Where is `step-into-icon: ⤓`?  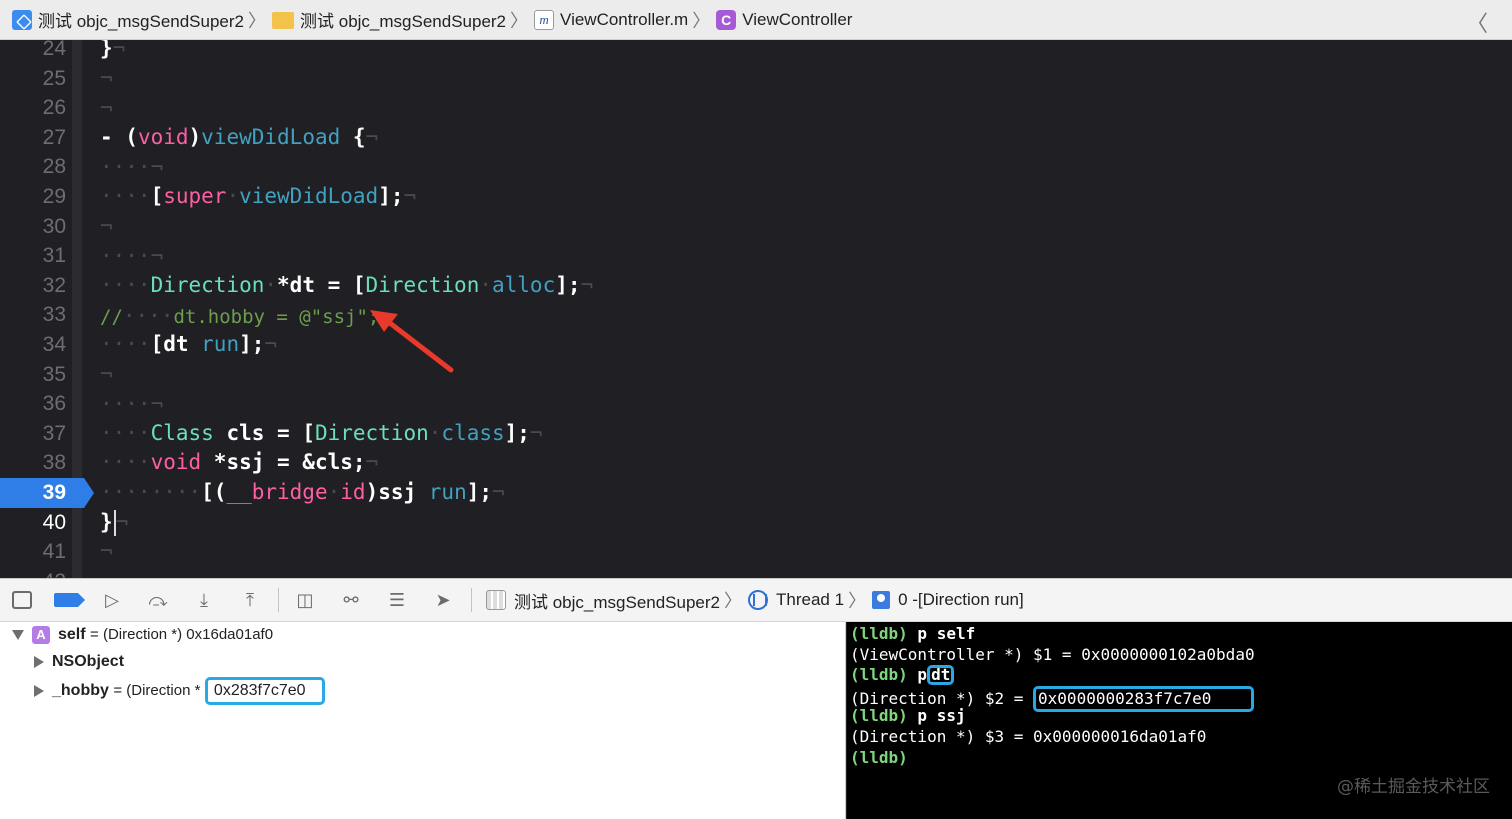 step-into-icon: ⤓ is located at coordinates (204, 600).